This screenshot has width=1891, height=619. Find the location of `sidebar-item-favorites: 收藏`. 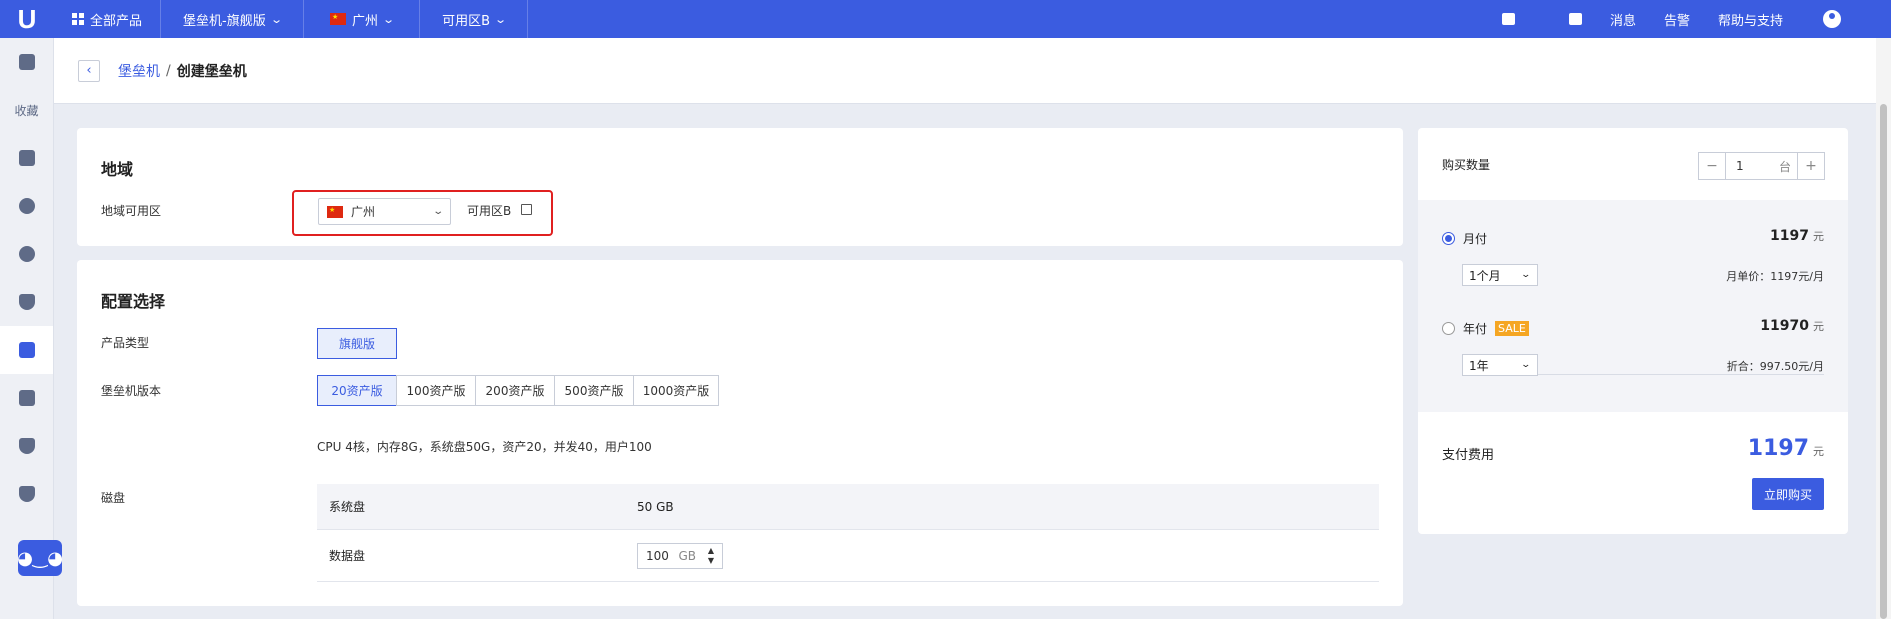

sidebar-item-favorites: 收藏 is located at coordinates (26, 110).